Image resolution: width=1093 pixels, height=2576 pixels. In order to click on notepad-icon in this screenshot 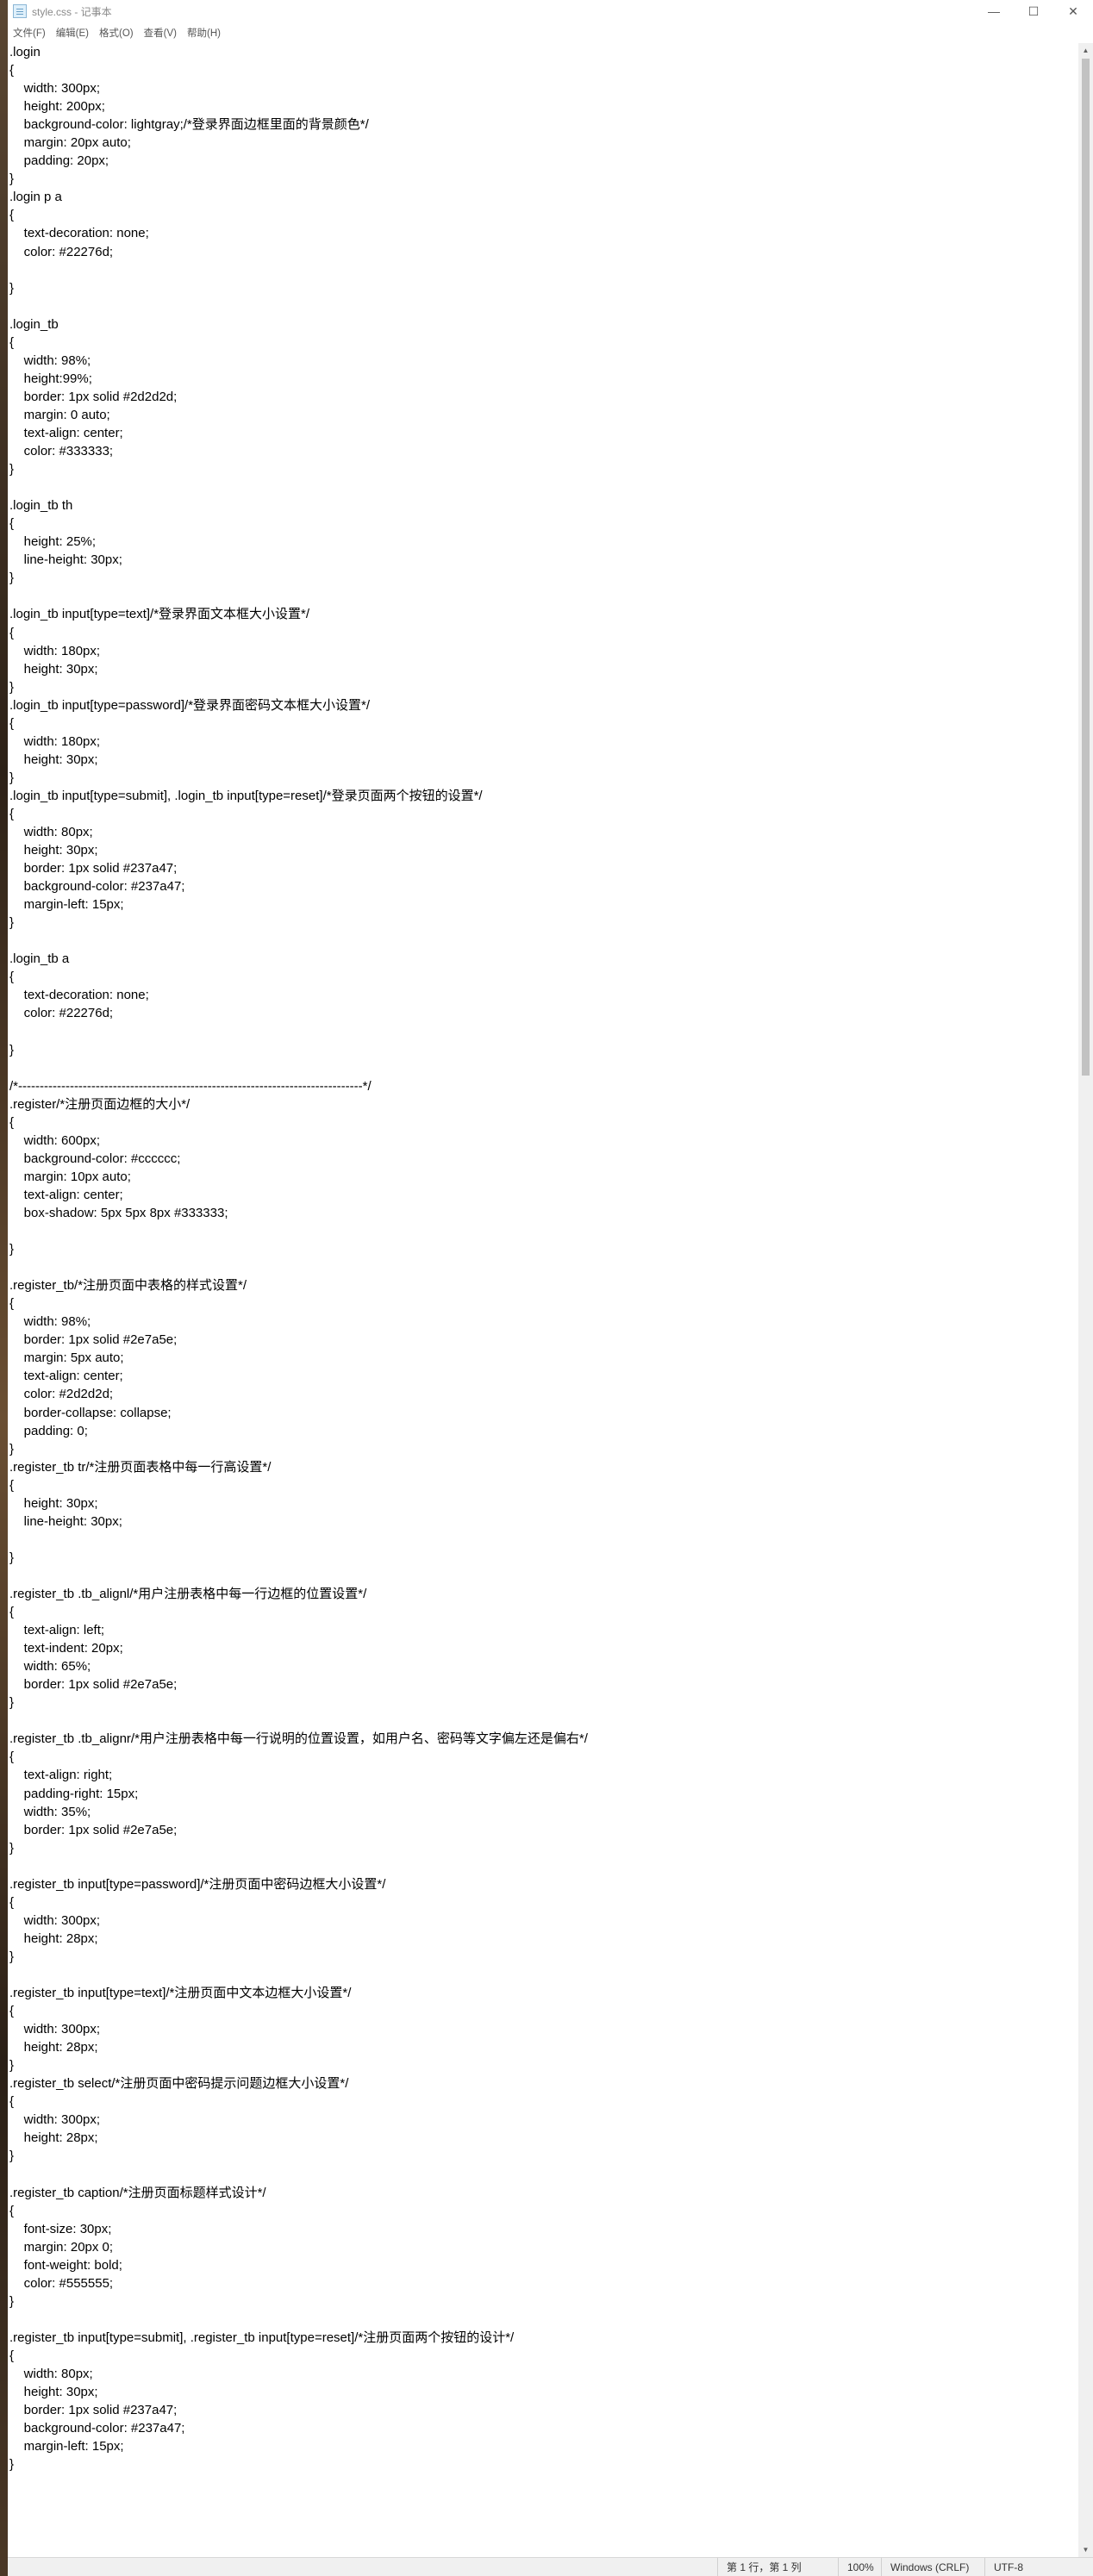, I will do `click(20, 11)`.